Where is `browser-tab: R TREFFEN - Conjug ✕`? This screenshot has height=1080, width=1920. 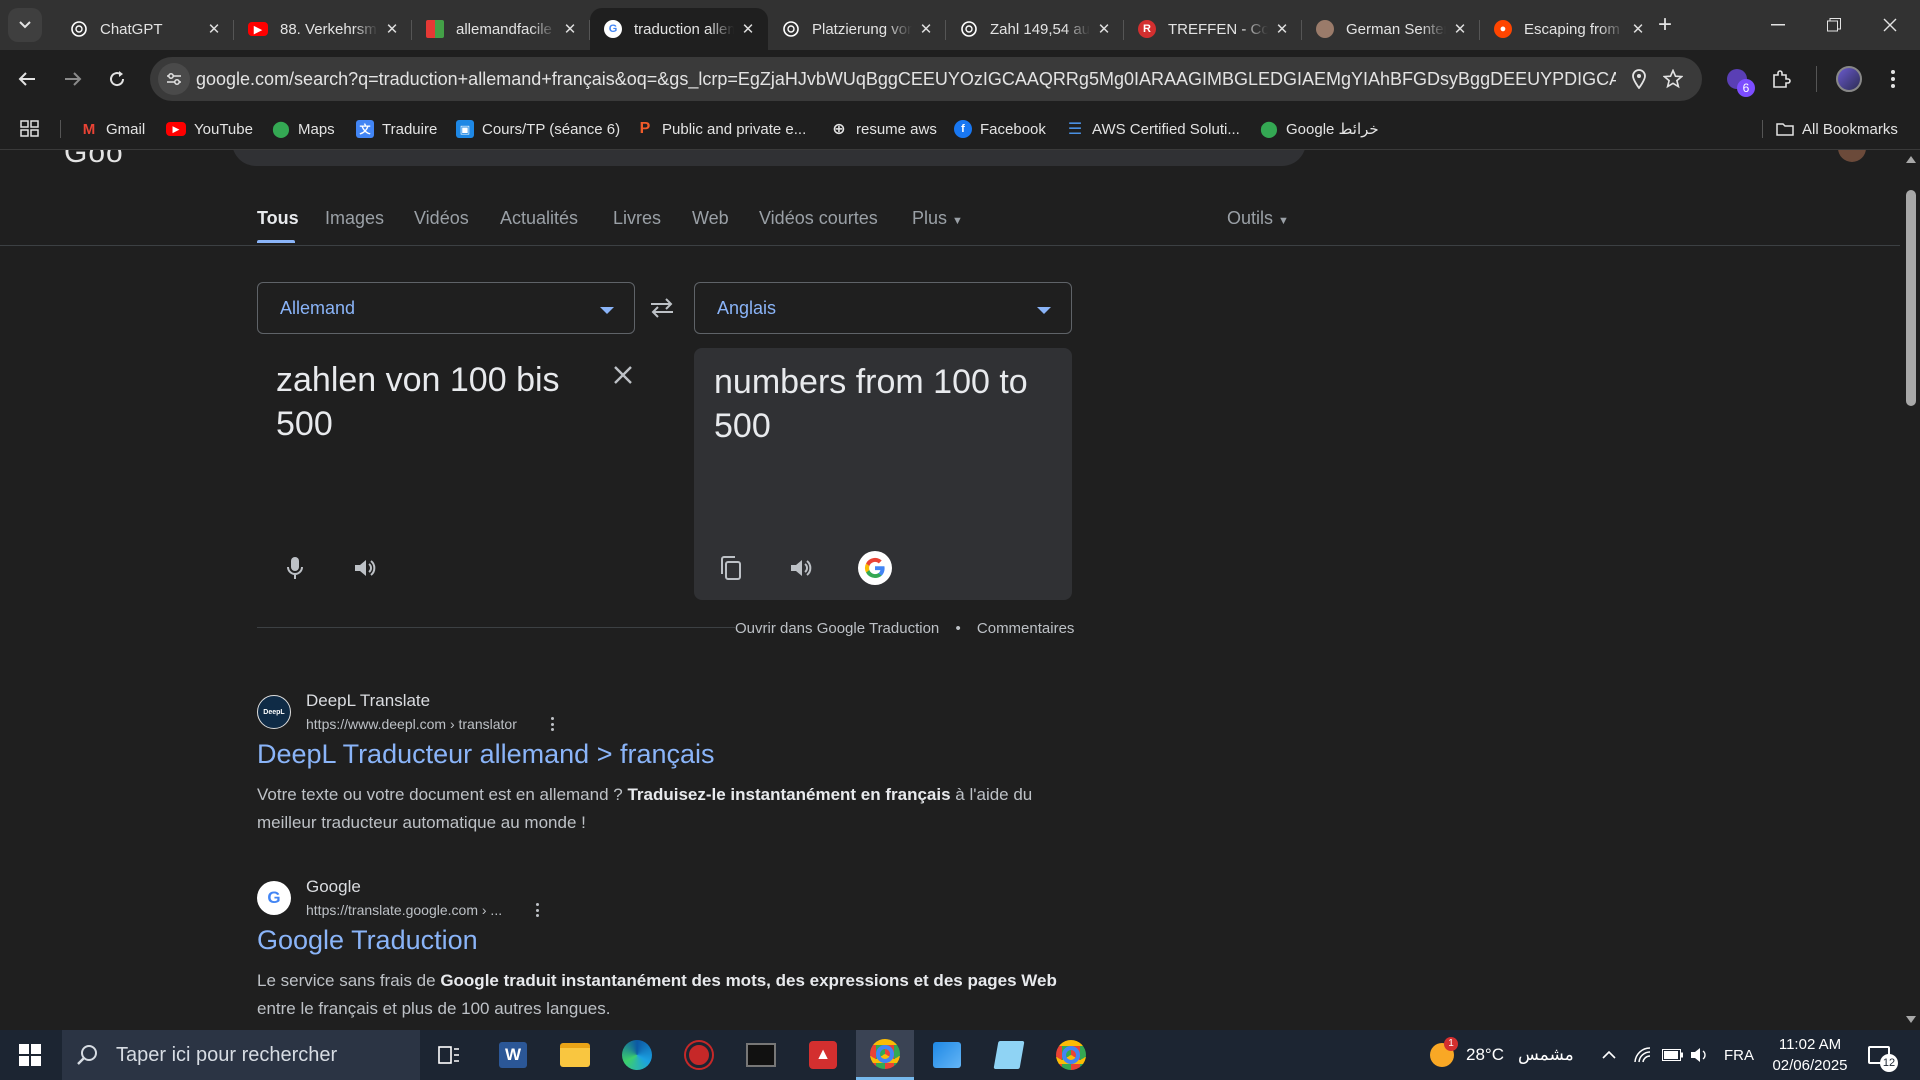
browser-tab: R TREFFEN - Conjug ✕ is located at coordinates (1213, 29).